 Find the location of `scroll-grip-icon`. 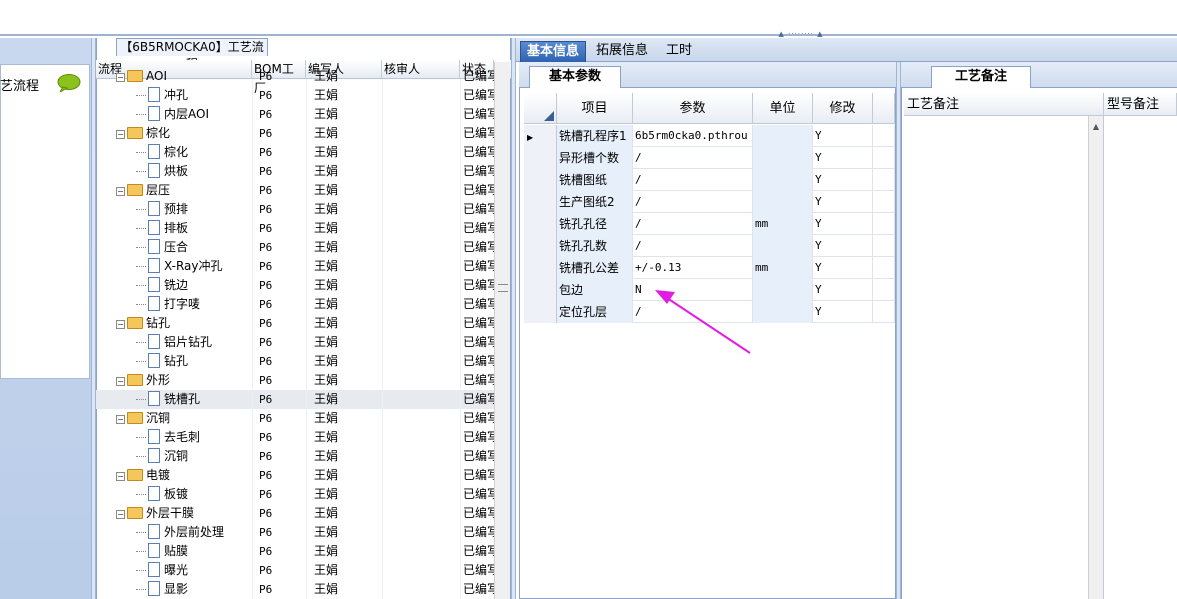

scroll-grip-icon is located at coordinates (503, 288).